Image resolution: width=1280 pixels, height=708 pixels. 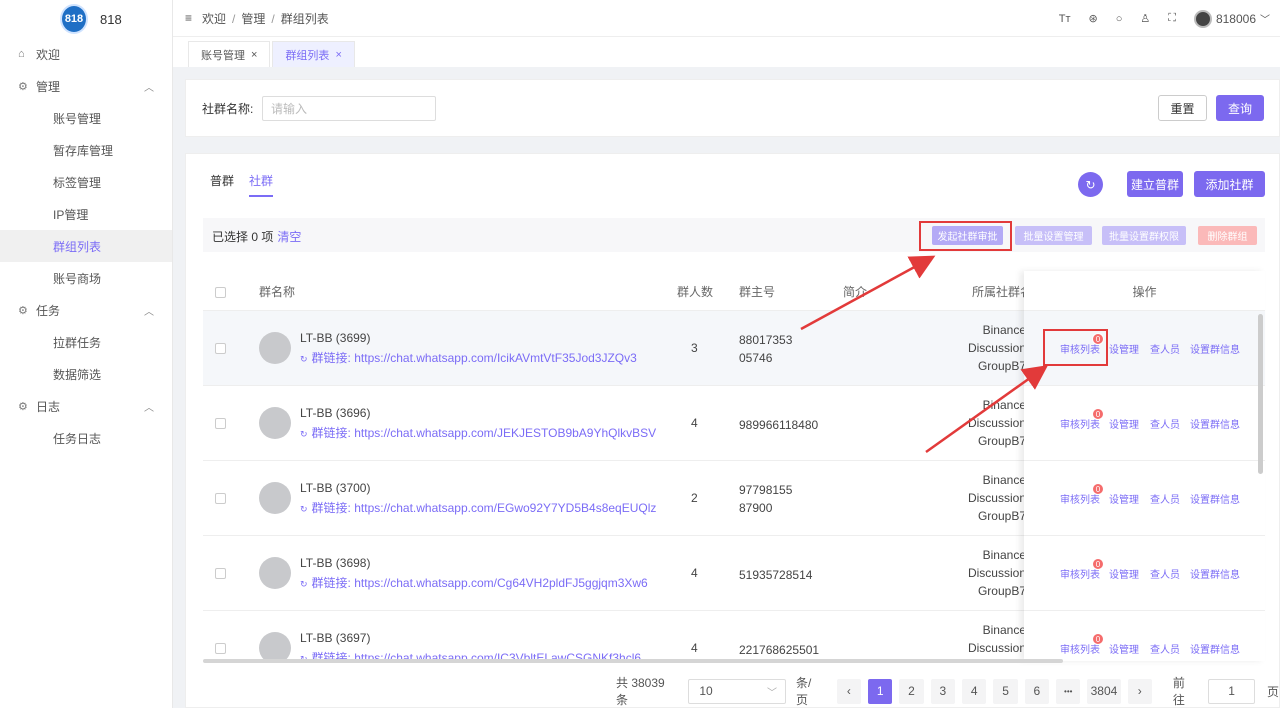 I want to click on total-count: 共 38039 条, so click(x=640, y=691).